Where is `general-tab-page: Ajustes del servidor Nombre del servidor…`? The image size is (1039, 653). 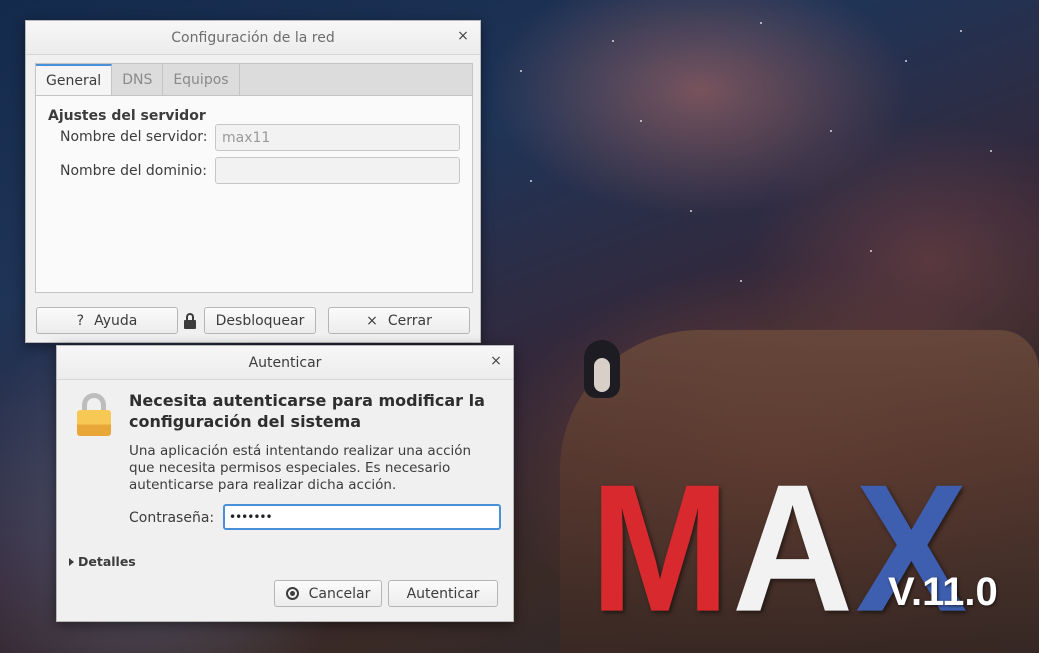
general-tab-page: Ajustes del servidor Nombre del servidor… is located at coordinates (254, 194).